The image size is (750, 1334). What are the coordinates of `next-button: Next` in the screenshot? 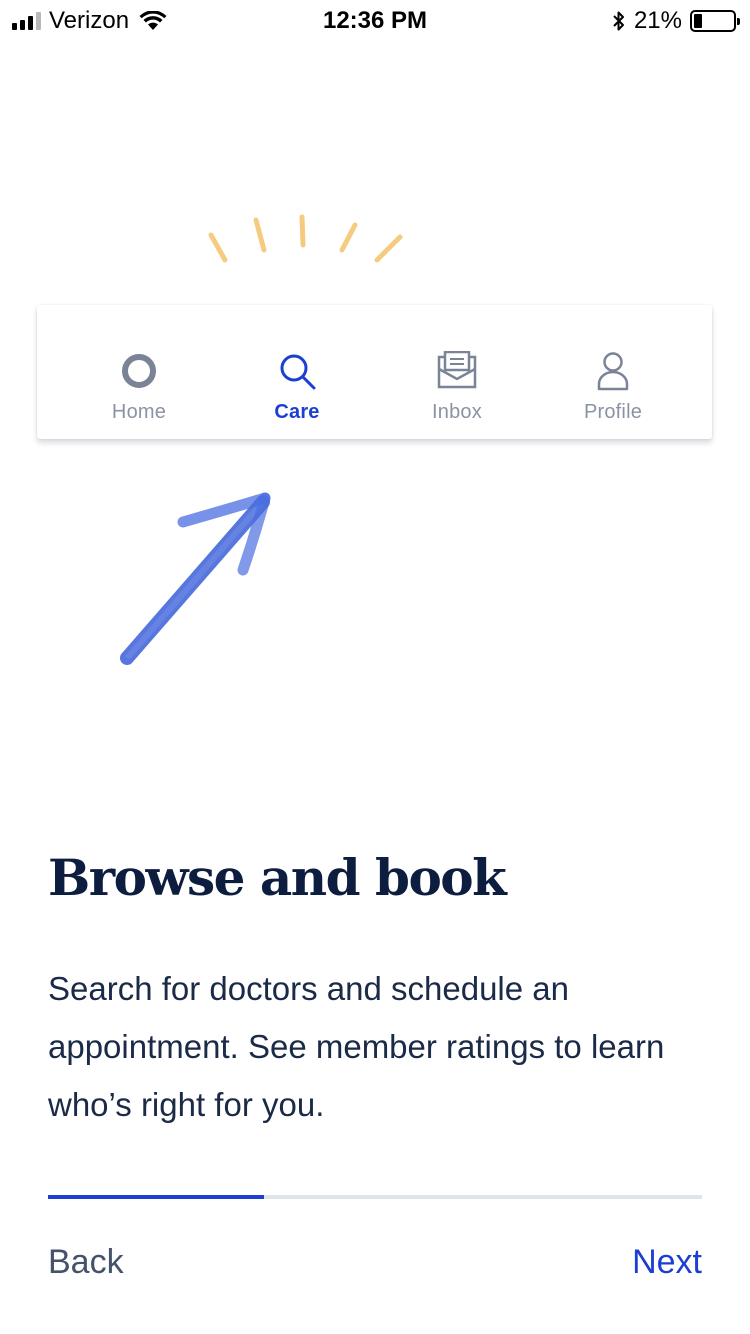 It's located at (667, 1262).